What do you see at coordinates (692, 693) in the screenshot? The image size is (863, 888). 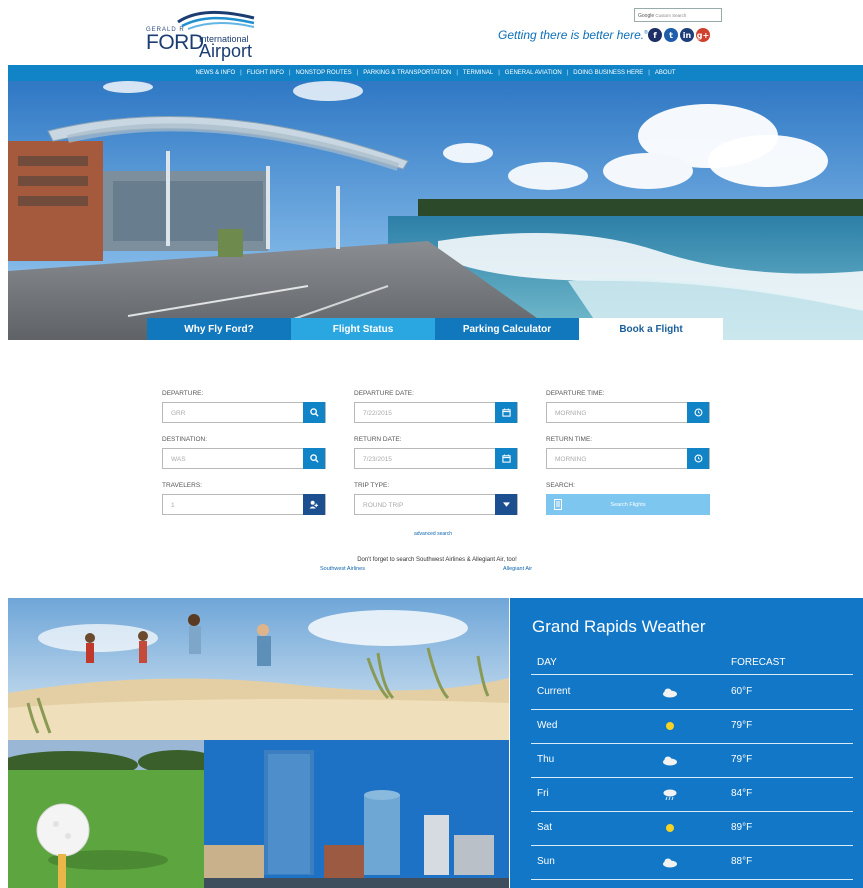 I see `weather-row: Current 60°F` at bounding box center [692, 693].